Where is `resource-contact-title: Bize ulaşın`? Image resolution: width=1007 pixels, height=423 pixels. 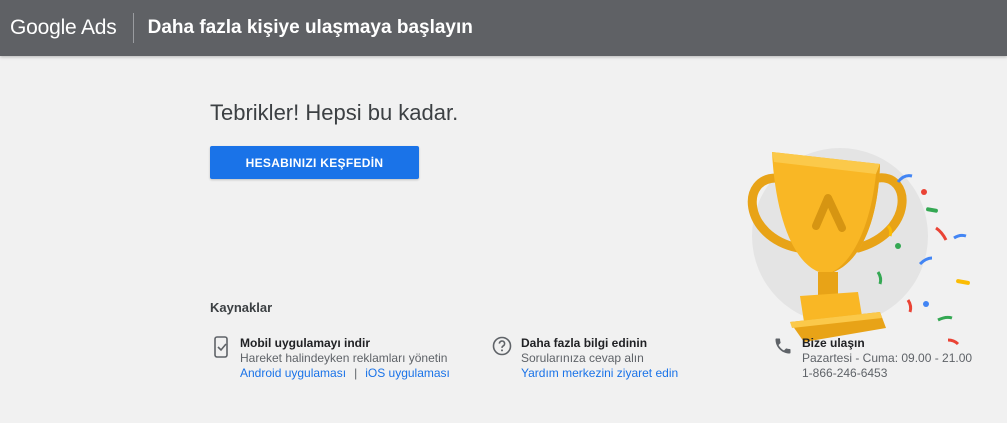
resource-contact-title: Bize ulaşın is located at coordinates (833, 343).